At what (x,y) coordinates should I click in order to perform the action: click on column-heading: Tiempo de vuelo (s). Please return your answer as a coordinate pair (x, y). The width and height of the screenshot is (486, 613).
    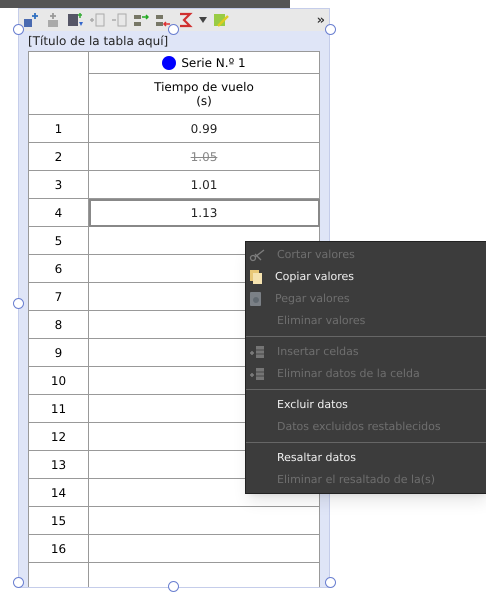
    Looking at the image, I should click on (204, 94).